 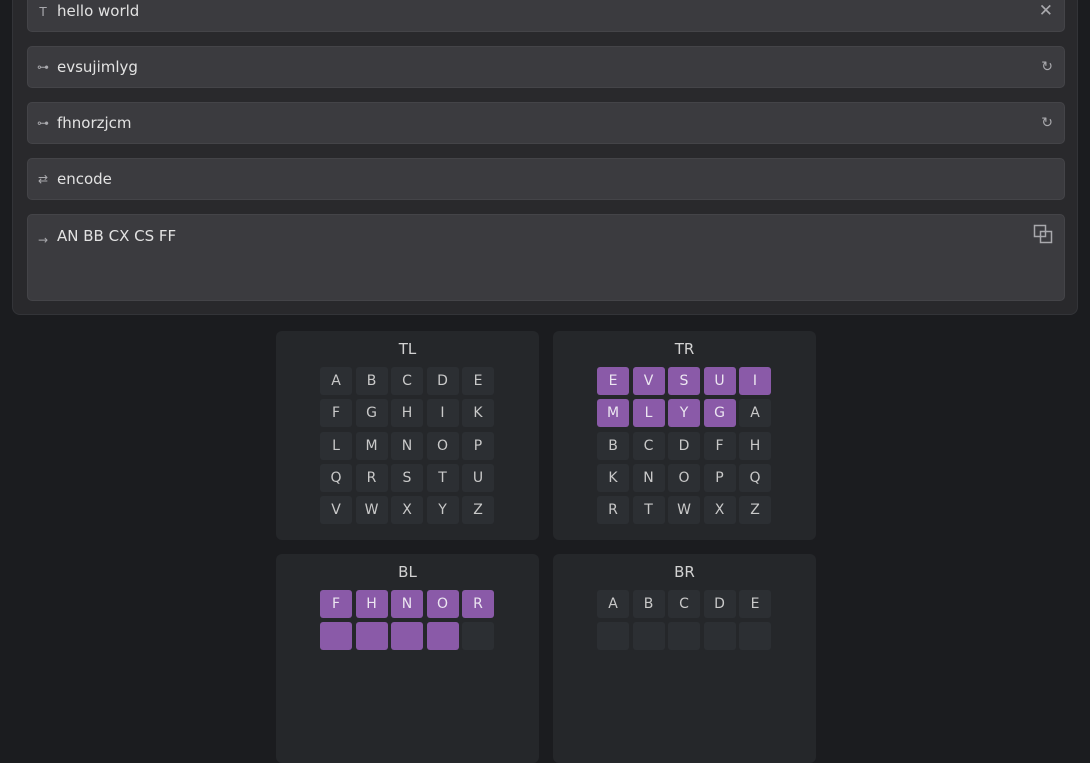 I want to click on letter-grid: FHNOR, so click(x=407, y=620).